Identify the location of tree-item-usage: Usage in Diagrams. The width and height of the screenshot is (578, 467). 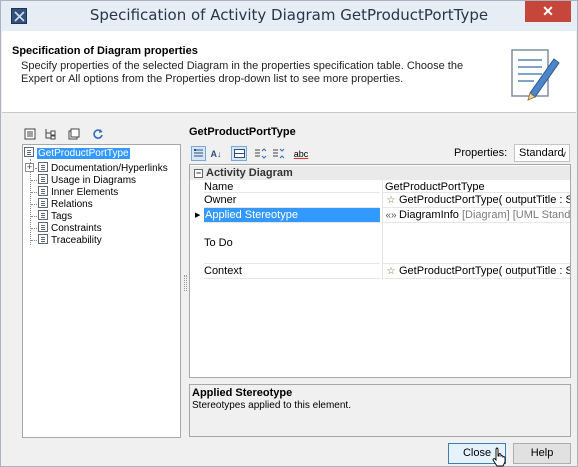
(87, 180).